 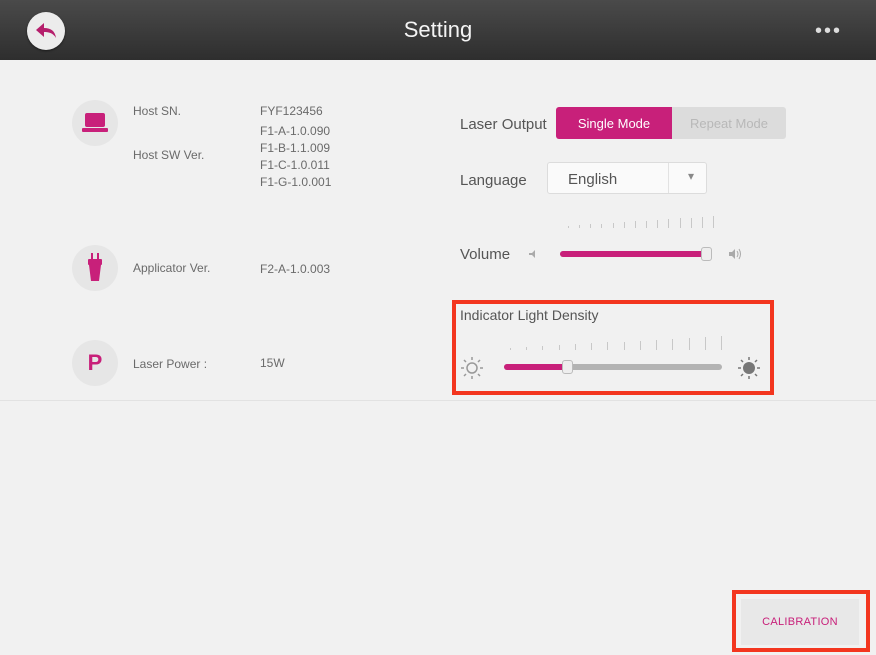 I want to click on applicator-label: Applicator Ver., so click(x=172, y=268).